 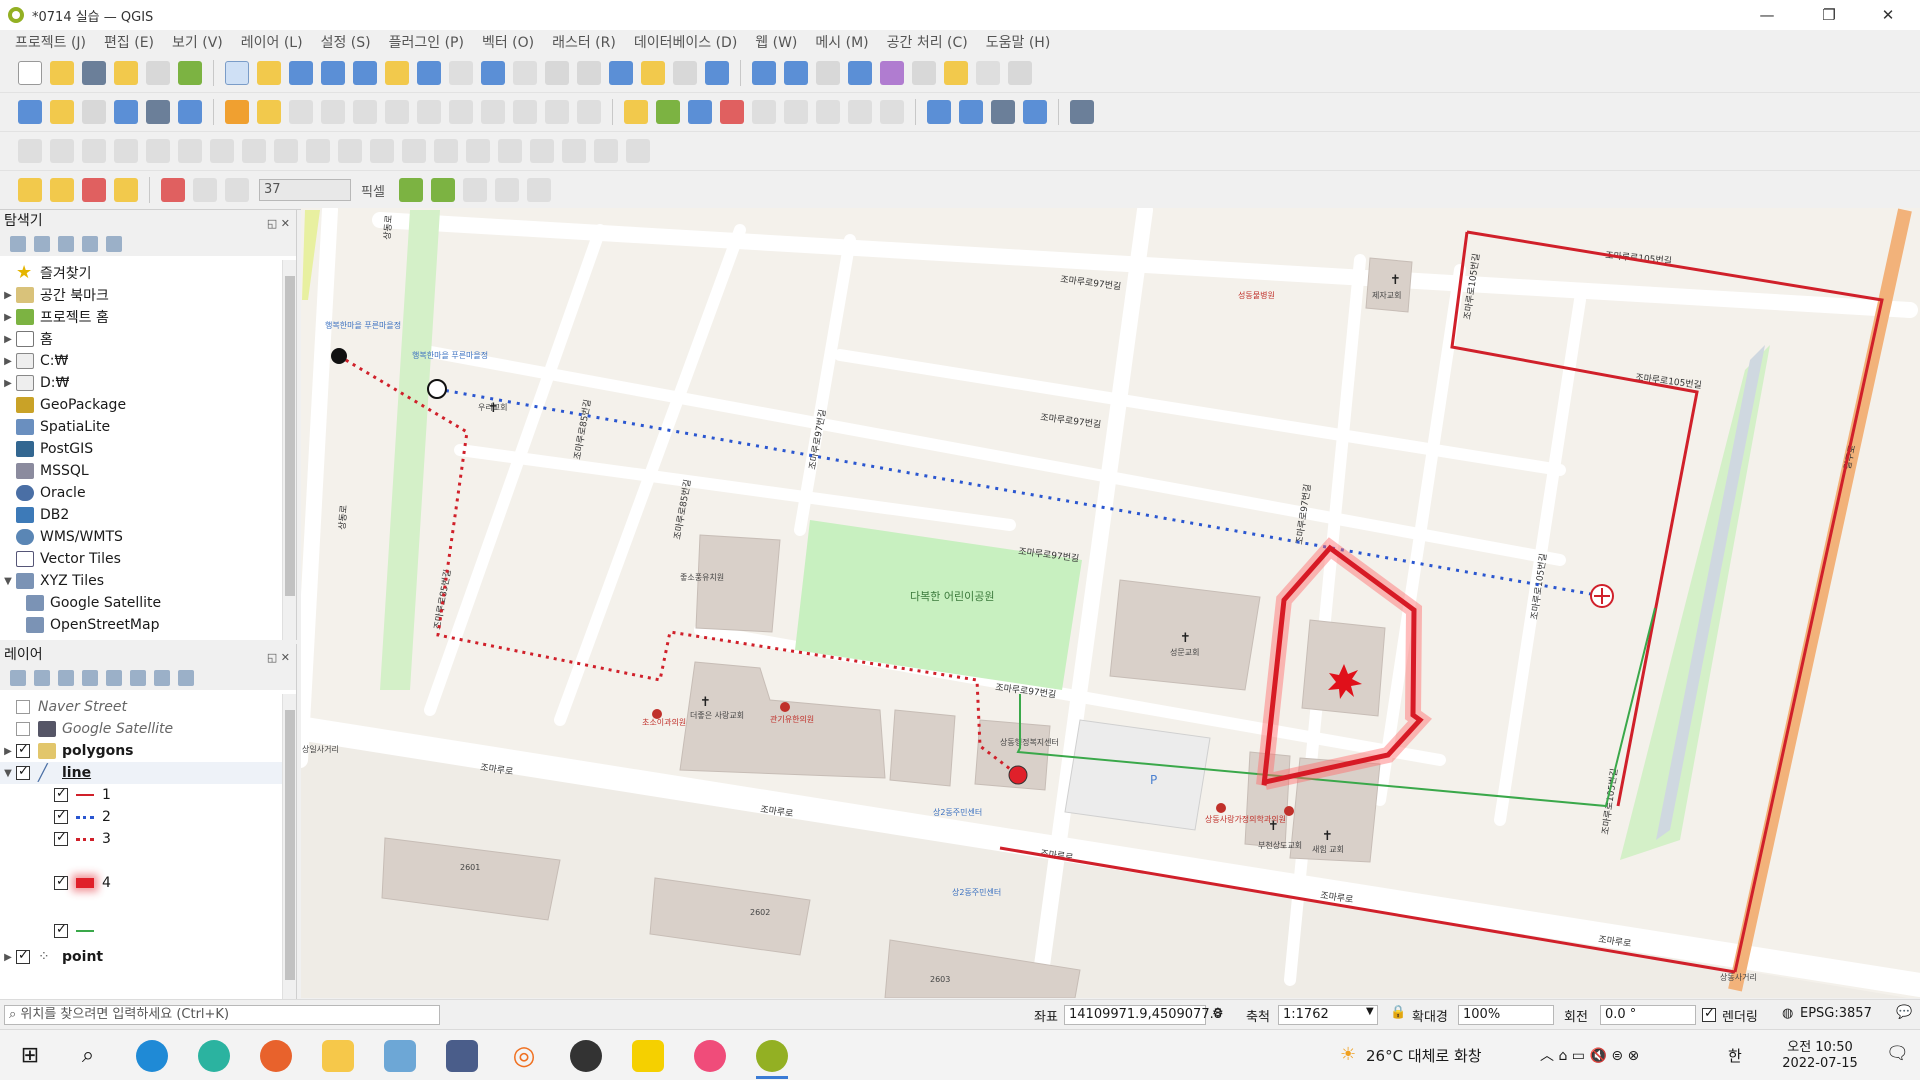 What do you see at coordinates (685, 73) in the screenshot?
I see `show-bookmarks-icon` at bounding box center [685, 73].